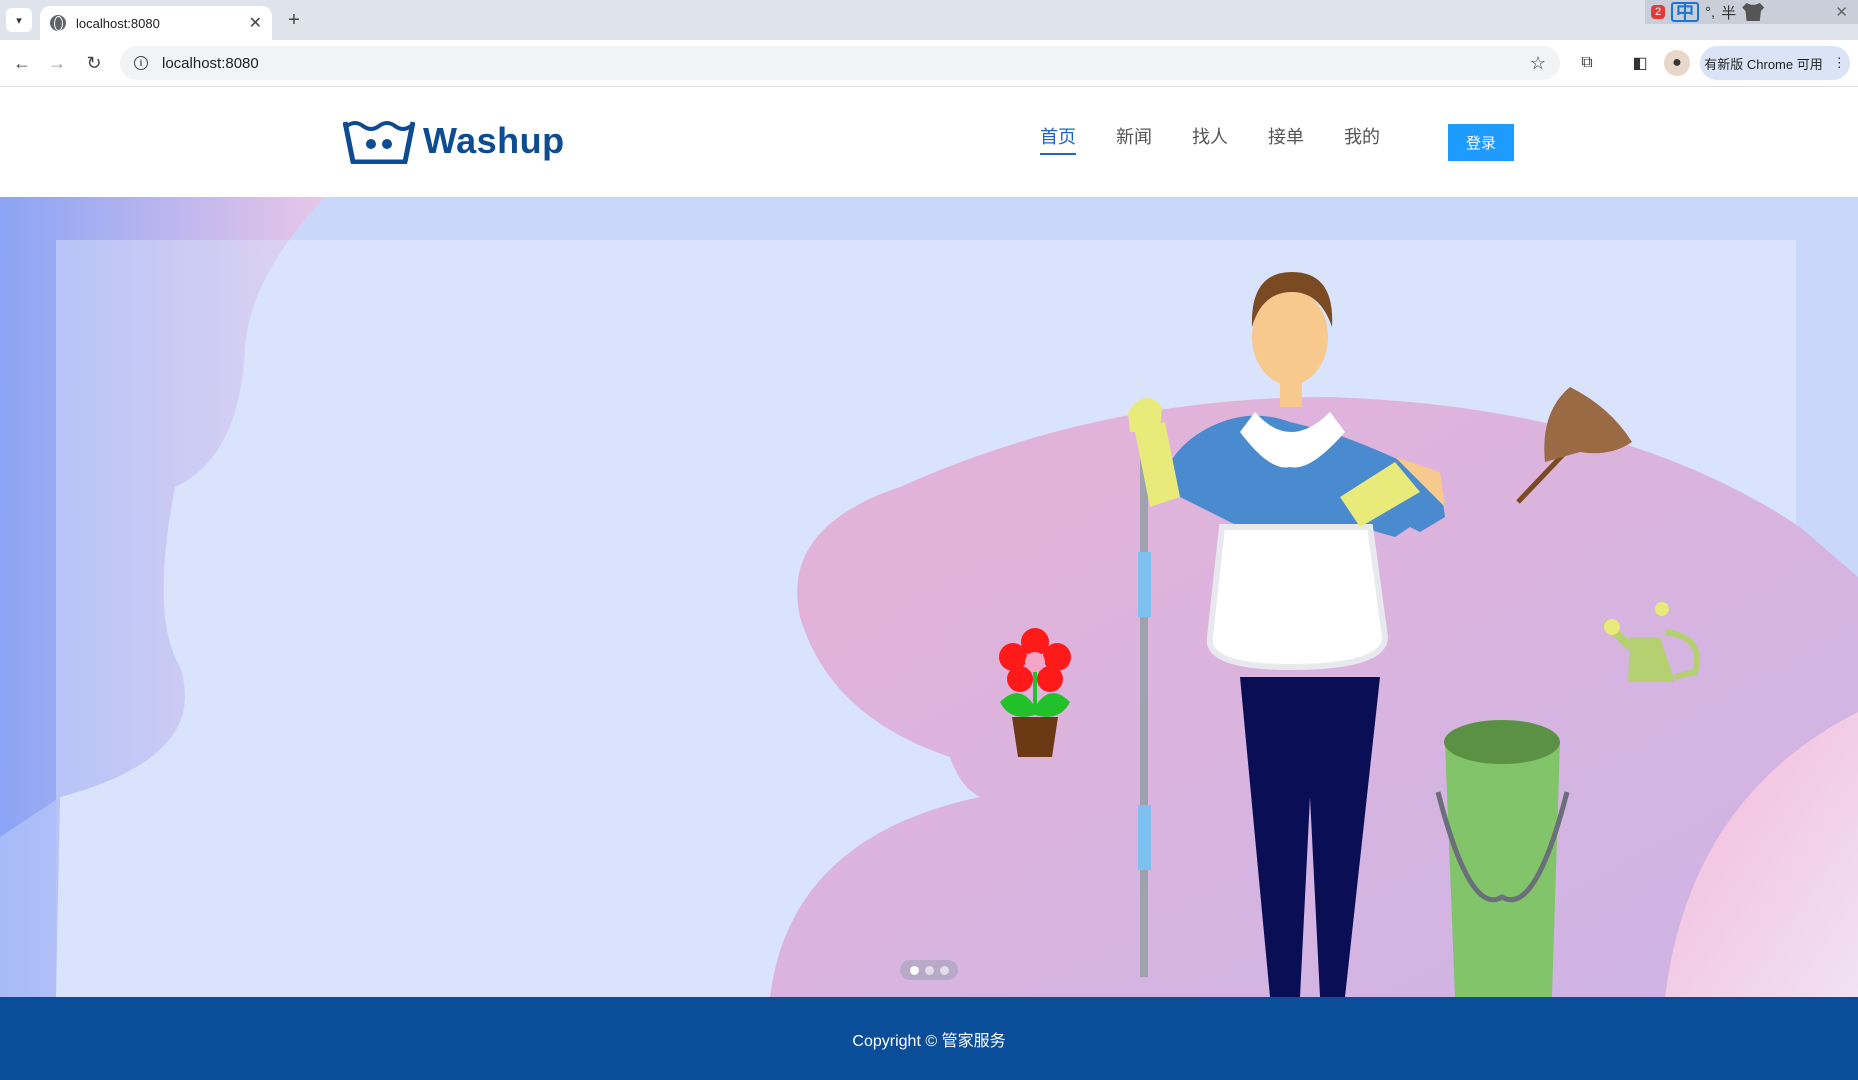 This screenshot has width=1858, height=1080. What do you see at coordinates (1763, 64) in the screenshot?
I see `update-label: 有新版 Chrome 可用` at bounding box center [1763, 64].